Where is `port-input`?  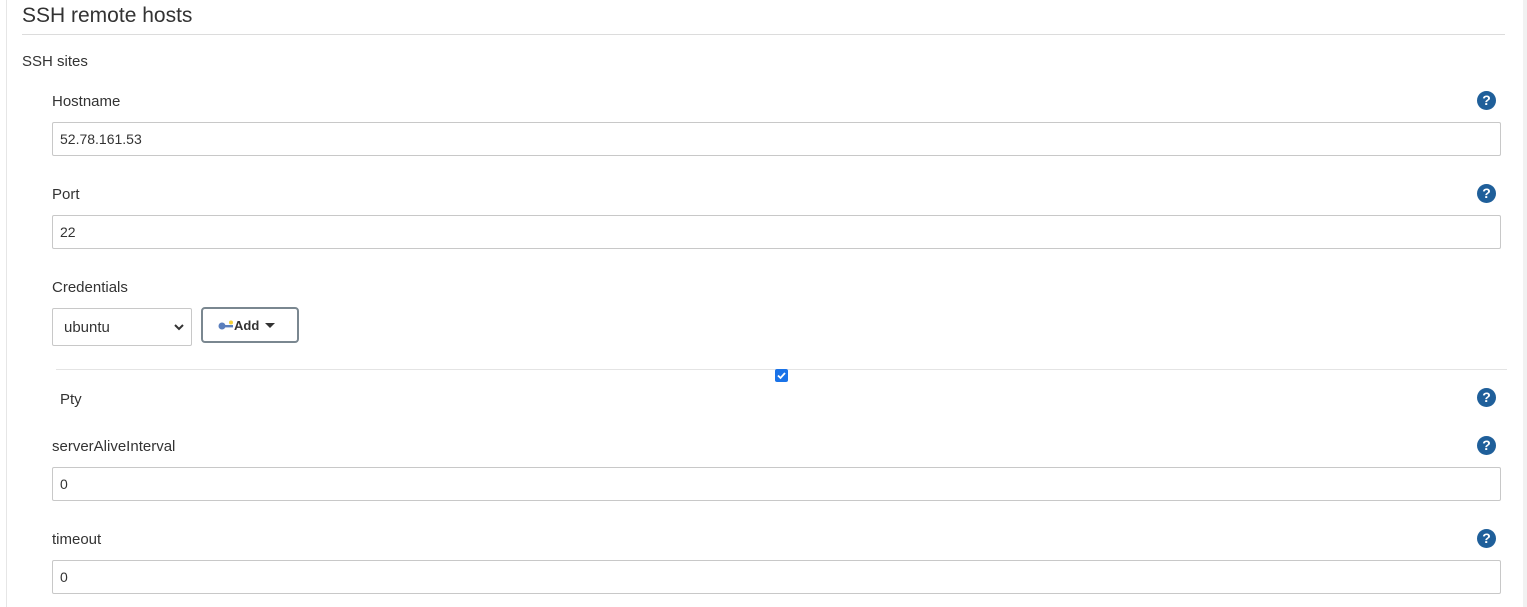
port-input is located at coordinates (776, 232).